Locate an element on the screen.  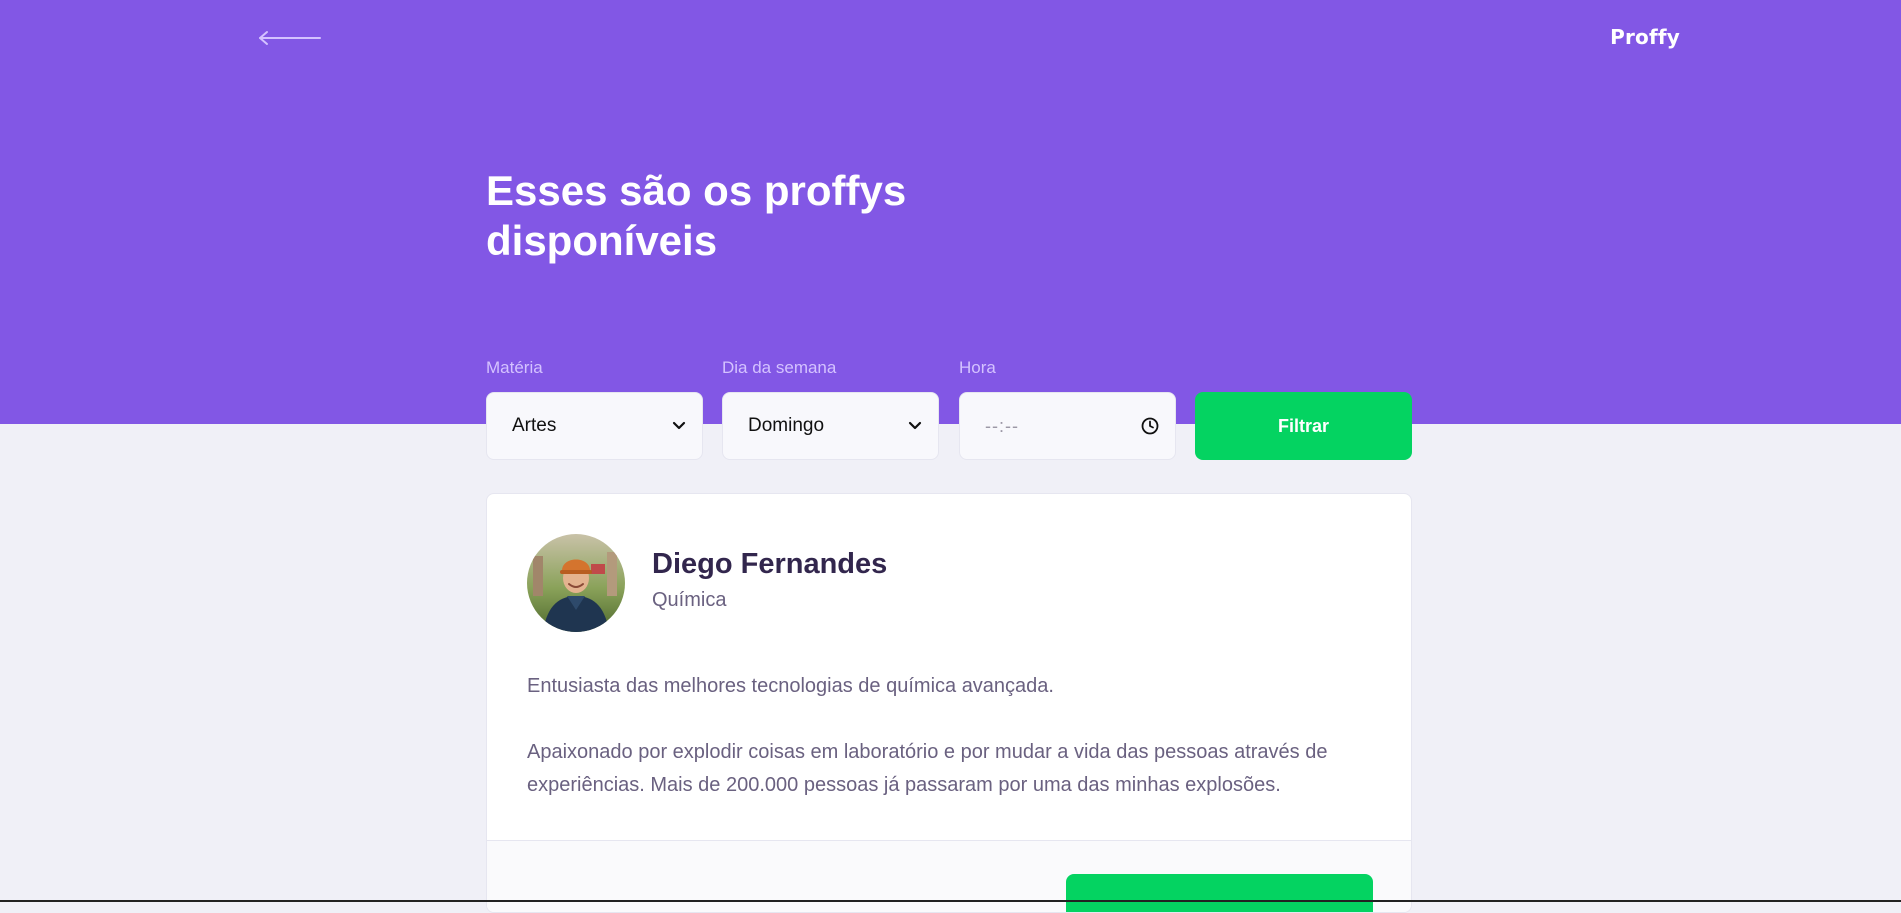
subject-filter: Matéria Artes is located at coordinates (594, 408).